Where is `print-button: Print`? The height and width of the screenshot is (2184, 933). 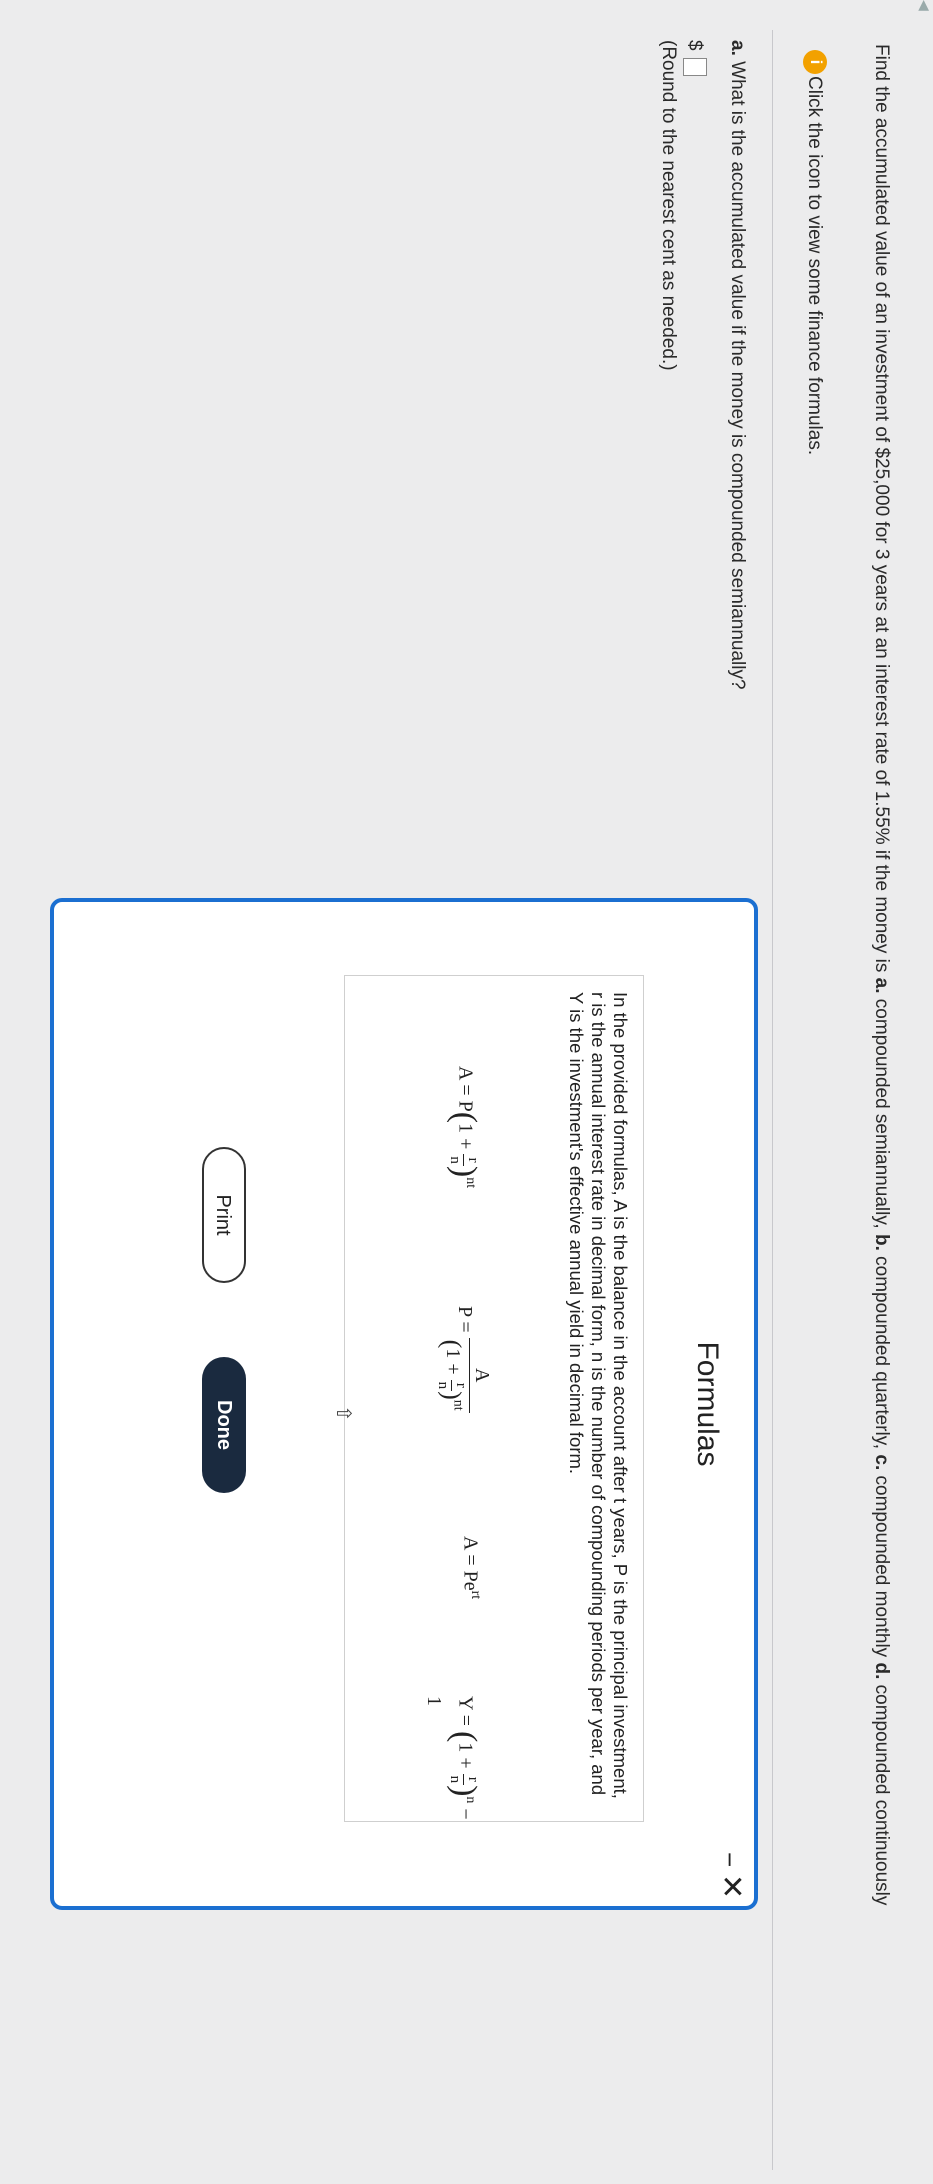 print-button: Print is located at coordinates (224, 1215).